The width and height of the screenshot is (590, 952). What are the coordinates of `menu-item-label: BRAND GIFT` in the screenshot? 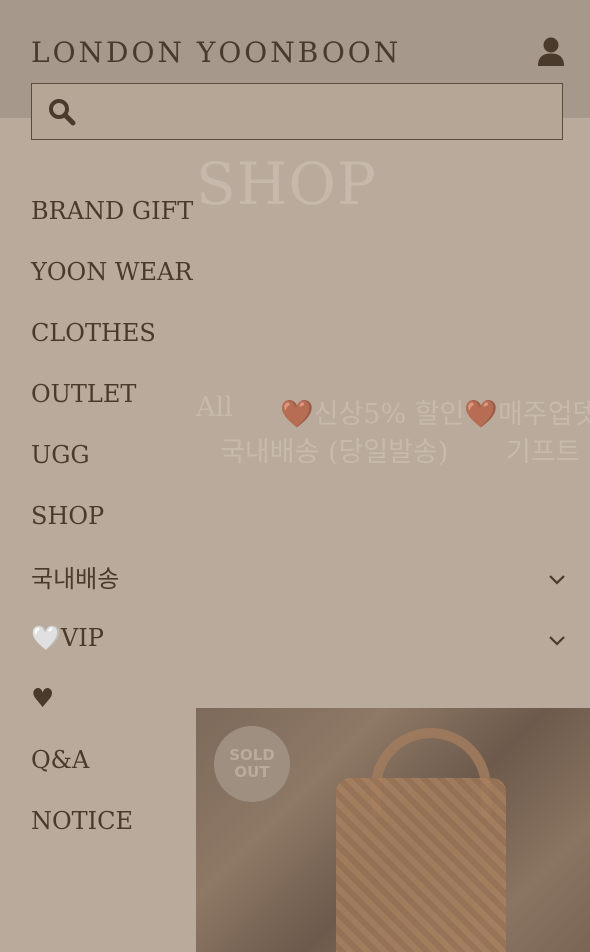 It's located at (112, 210).